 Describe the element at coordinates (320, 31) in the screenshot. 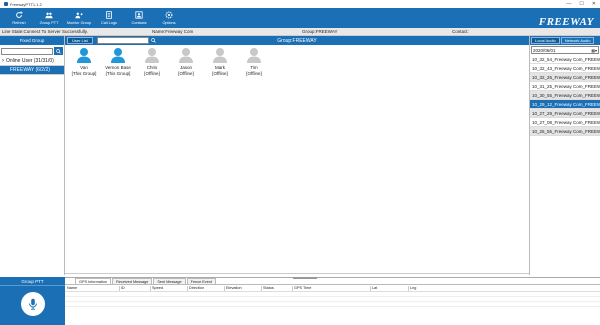

I see `current-group-text: Group:FREEWAY` at that location.